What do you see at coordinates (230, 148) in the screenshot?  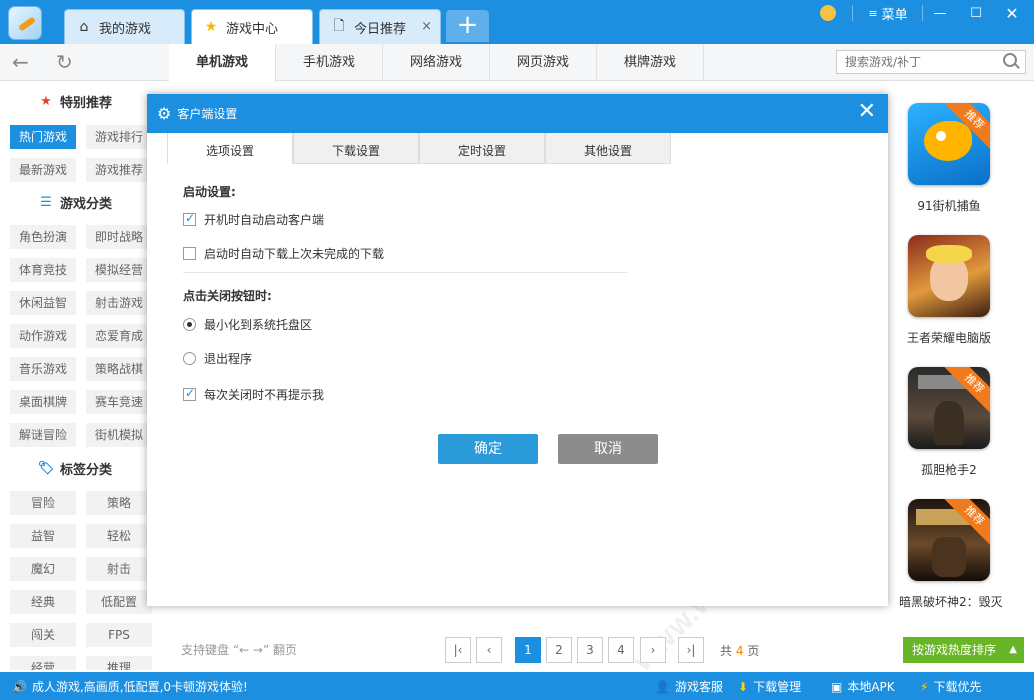 I see `tab-options: 选项设置` at bounding box center [230, 148].